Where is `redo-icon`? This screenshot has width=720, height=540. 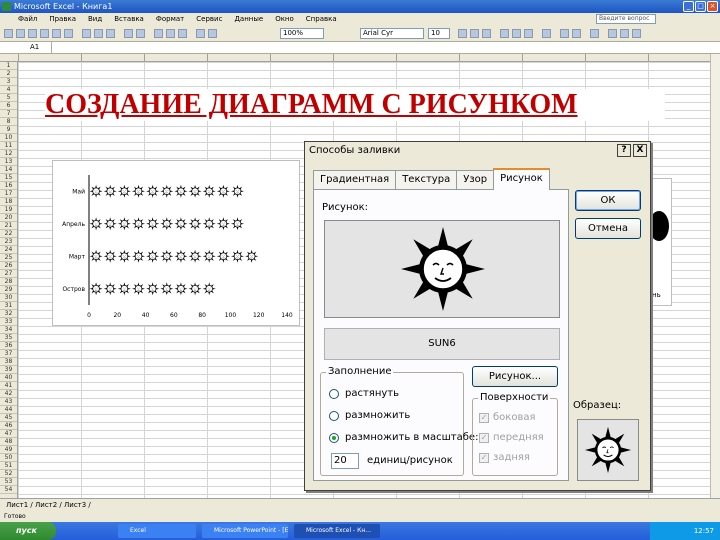
redo-icon is located at coordinates (140, 33).